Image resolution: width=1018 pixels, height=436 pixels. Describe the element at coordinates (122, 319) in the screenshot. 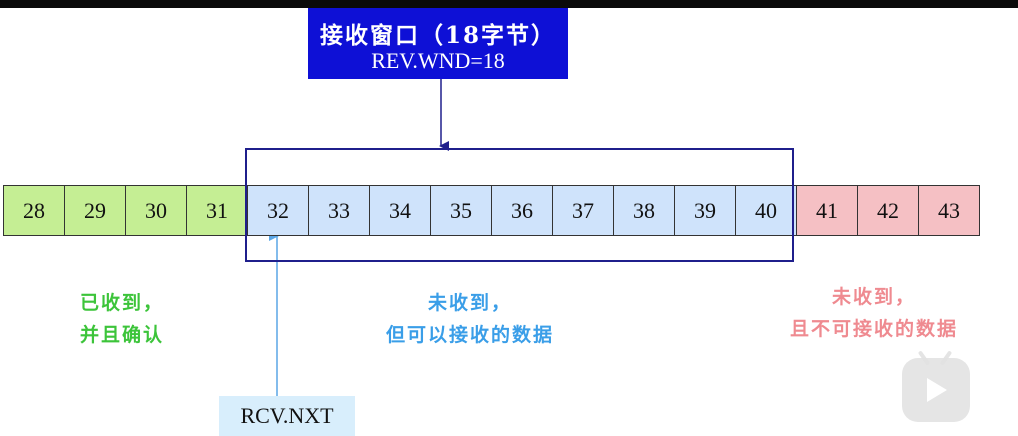

I see `caption-acked: 已收到， 并且确认` at that location.